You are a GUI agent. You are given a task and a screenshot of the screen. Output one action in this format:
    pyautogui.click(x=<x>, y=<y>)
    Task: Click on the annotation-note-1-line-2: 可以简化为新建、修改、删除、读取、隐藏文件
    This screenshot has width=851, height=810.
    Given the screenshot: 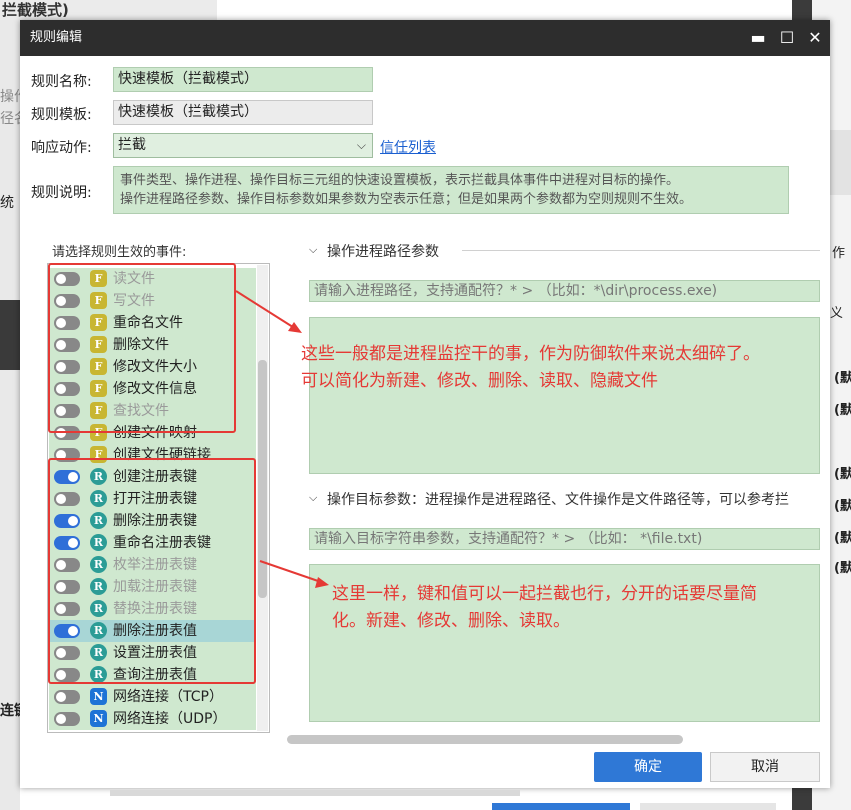 What is the action you would take?
    pyautogui.click(x=479, y=381)
    